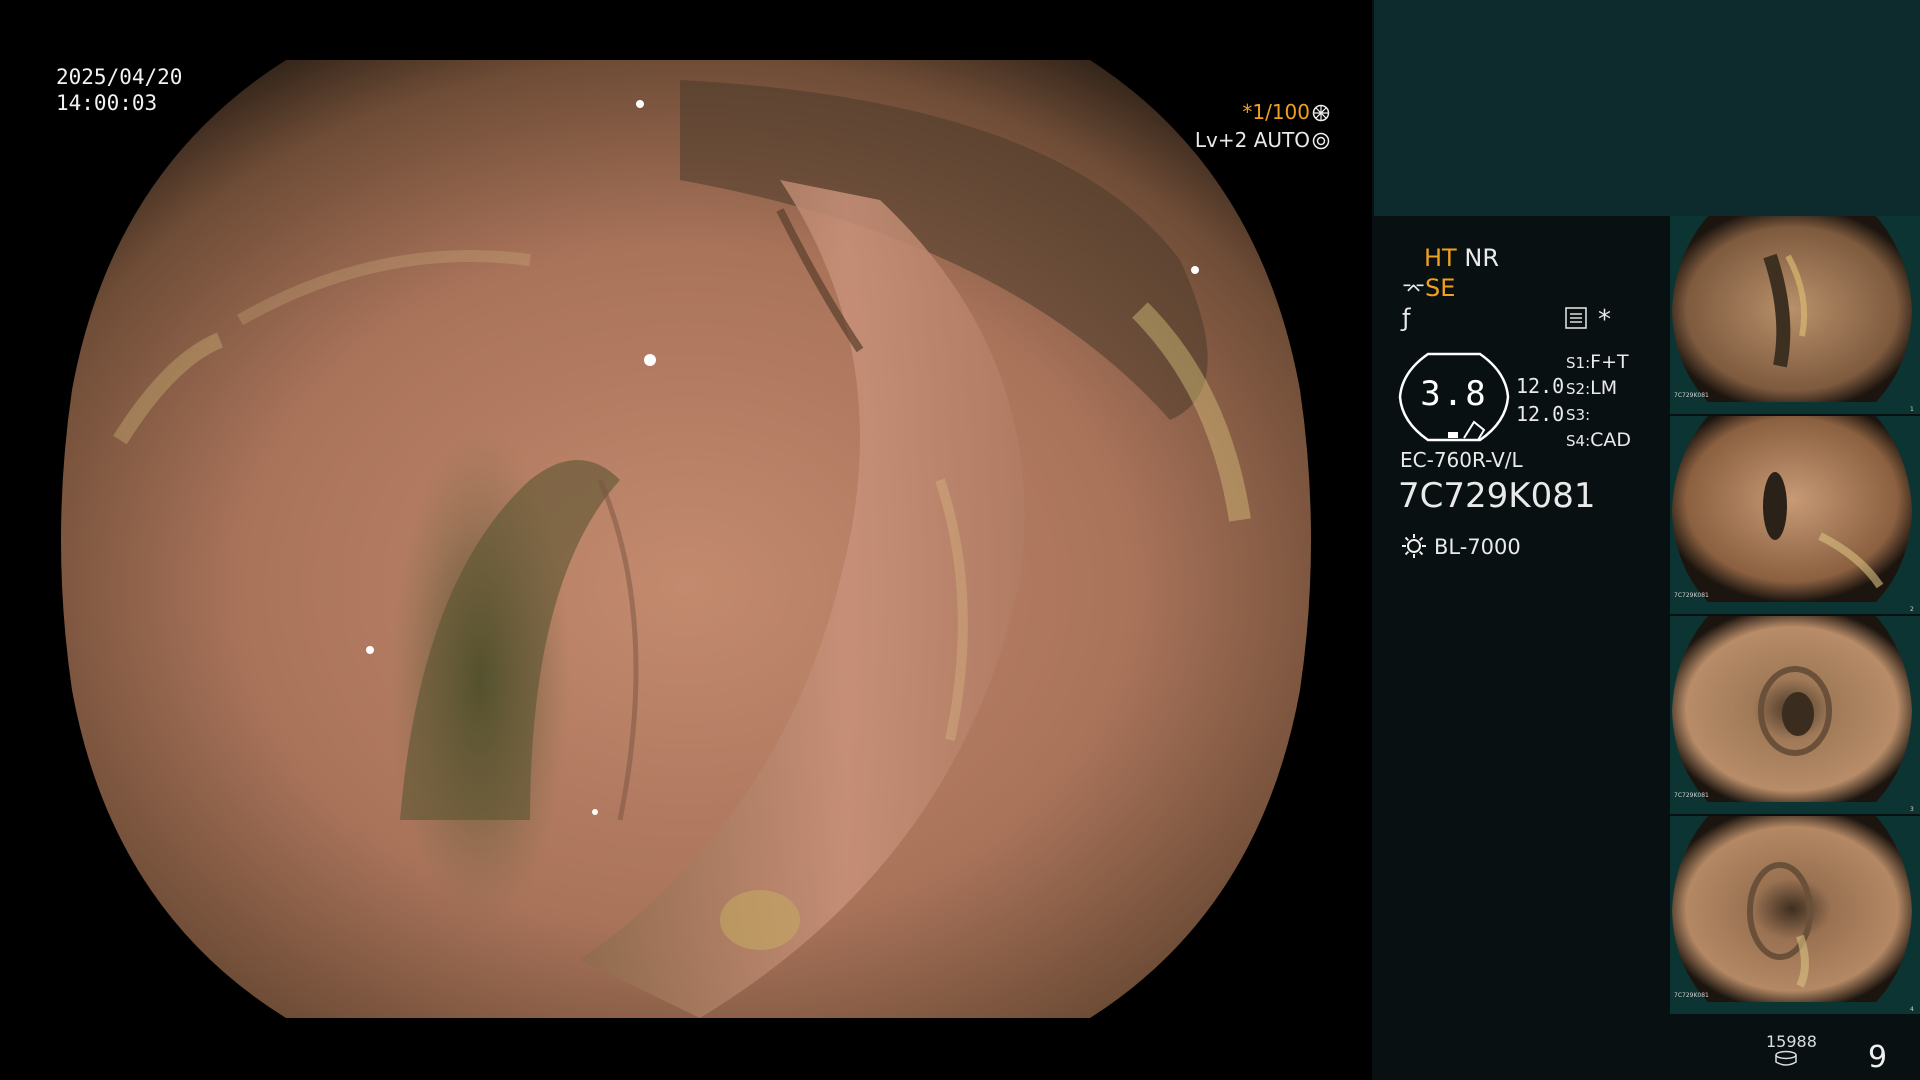  What do you see at coordinates (1912, 809) in the screenshot?
I see `thumbnail-index: 3` at bounding box center [1912, 809].